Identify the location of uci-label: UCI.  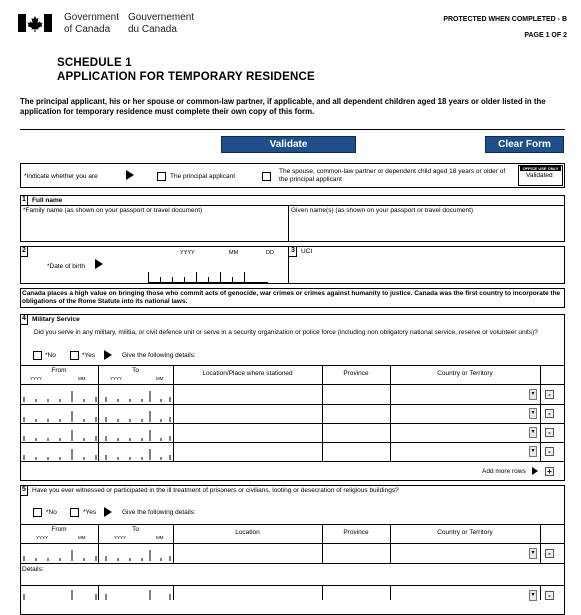
(307, 251).